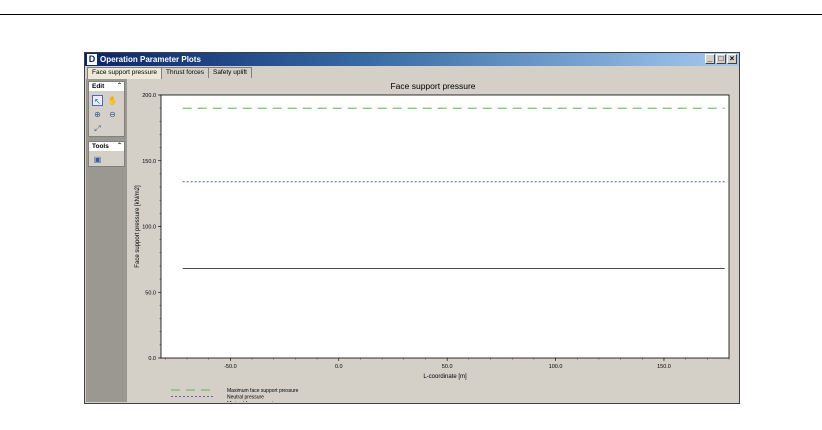  I want to click on tab-thrust-forces: Thrust forces, so click(185, 72).